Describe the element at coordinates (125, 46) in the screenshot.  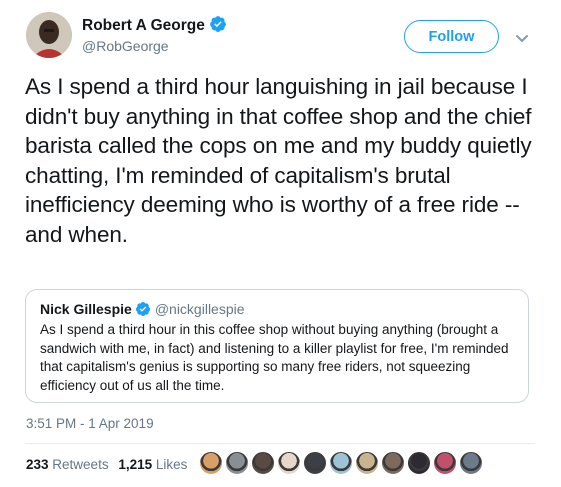
I see `author-handle: @RobGeorge` at that location.